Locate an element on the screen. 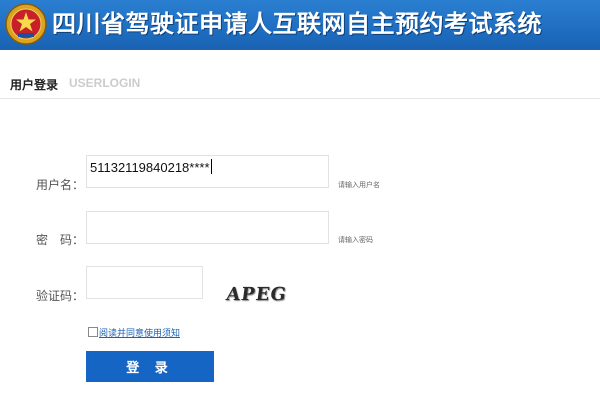 This screenshot has height=404, width=600. password-label: 密 码： is located at coordinates (60, 240).